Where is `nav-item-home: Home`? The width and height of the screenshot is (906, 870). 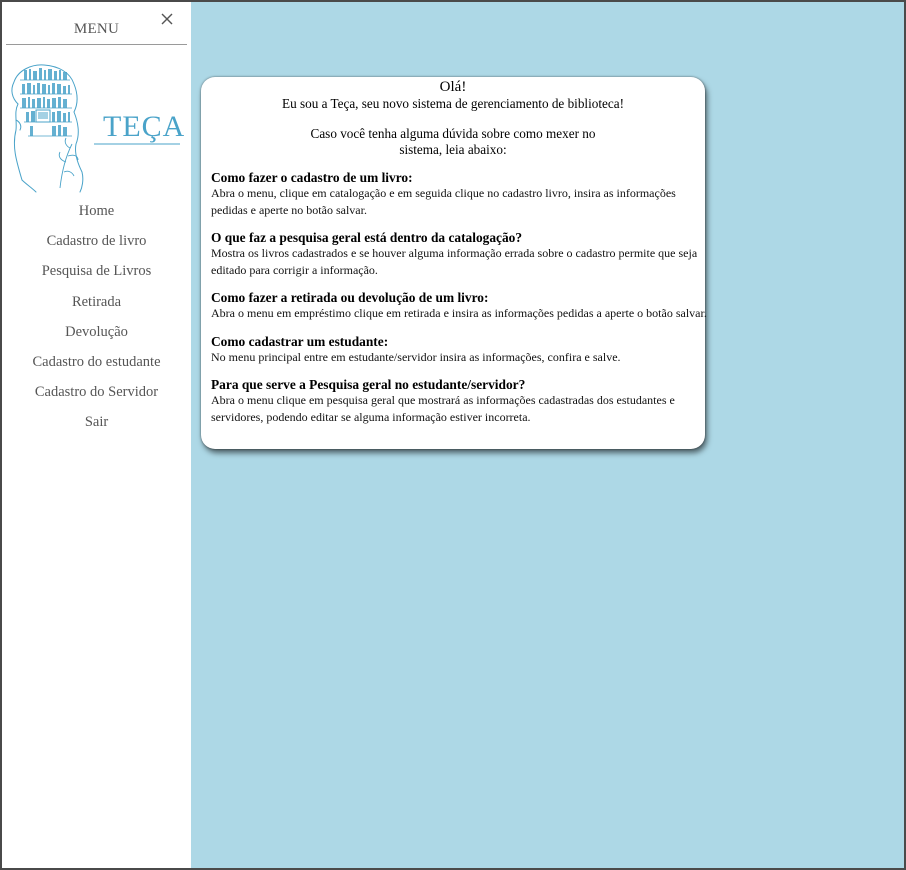
nav-item-home: Home is located at coordinates (96, 211).